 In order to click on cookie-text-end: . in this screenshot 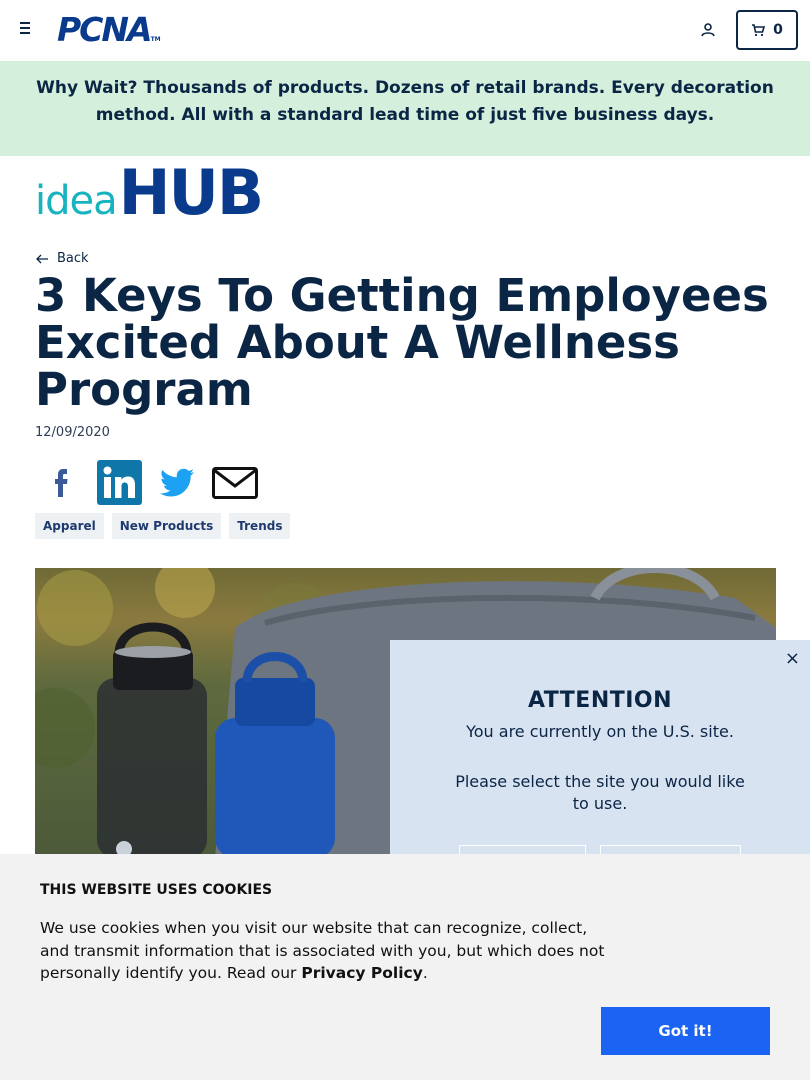, I will do `click(425, 973)`.